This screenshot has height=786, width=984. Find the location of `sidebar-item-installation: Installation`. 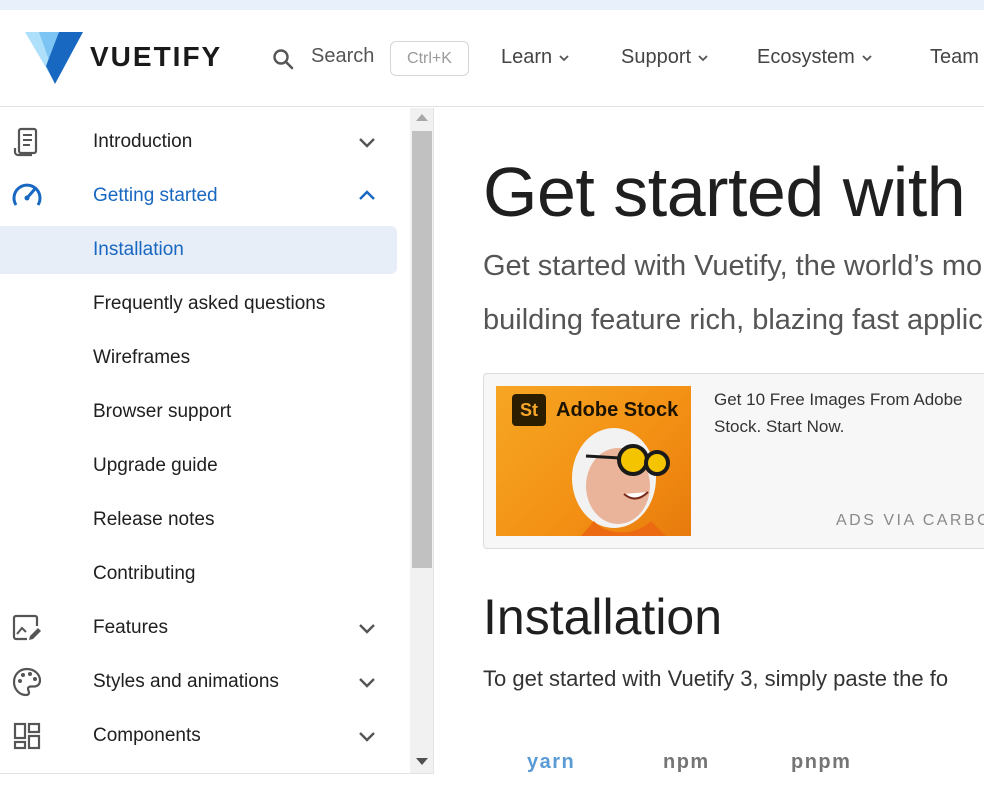

sidebar-item-installation: Installation is located at coordinates (198, 250).